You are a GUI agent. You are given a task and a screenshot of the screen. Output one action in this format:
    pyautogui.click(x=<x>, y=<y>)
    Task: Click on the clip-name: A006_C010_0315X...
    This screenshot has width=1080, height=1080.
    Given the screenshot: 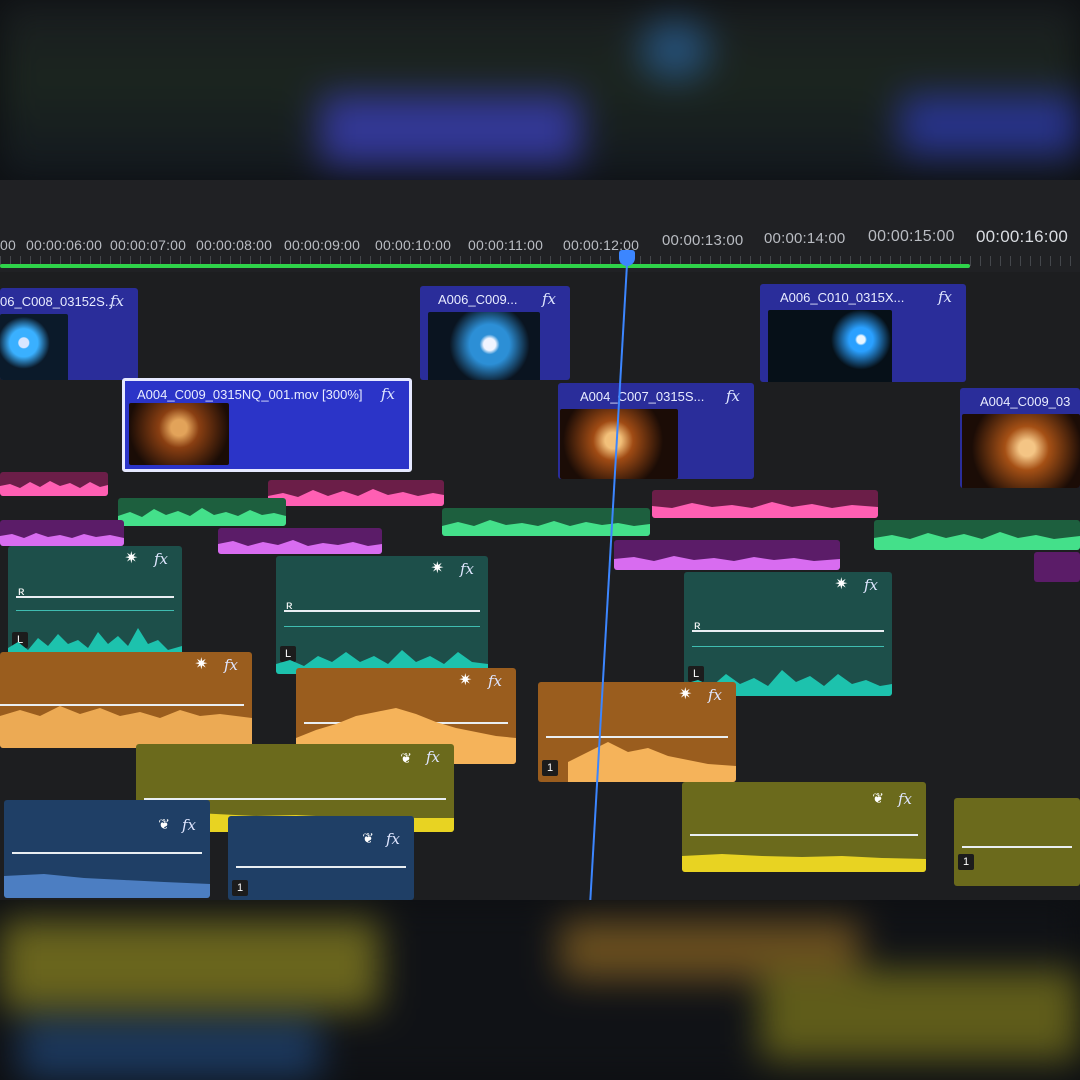 What is the action you would take?
    pyautogui.click(x=842, y=297)
    